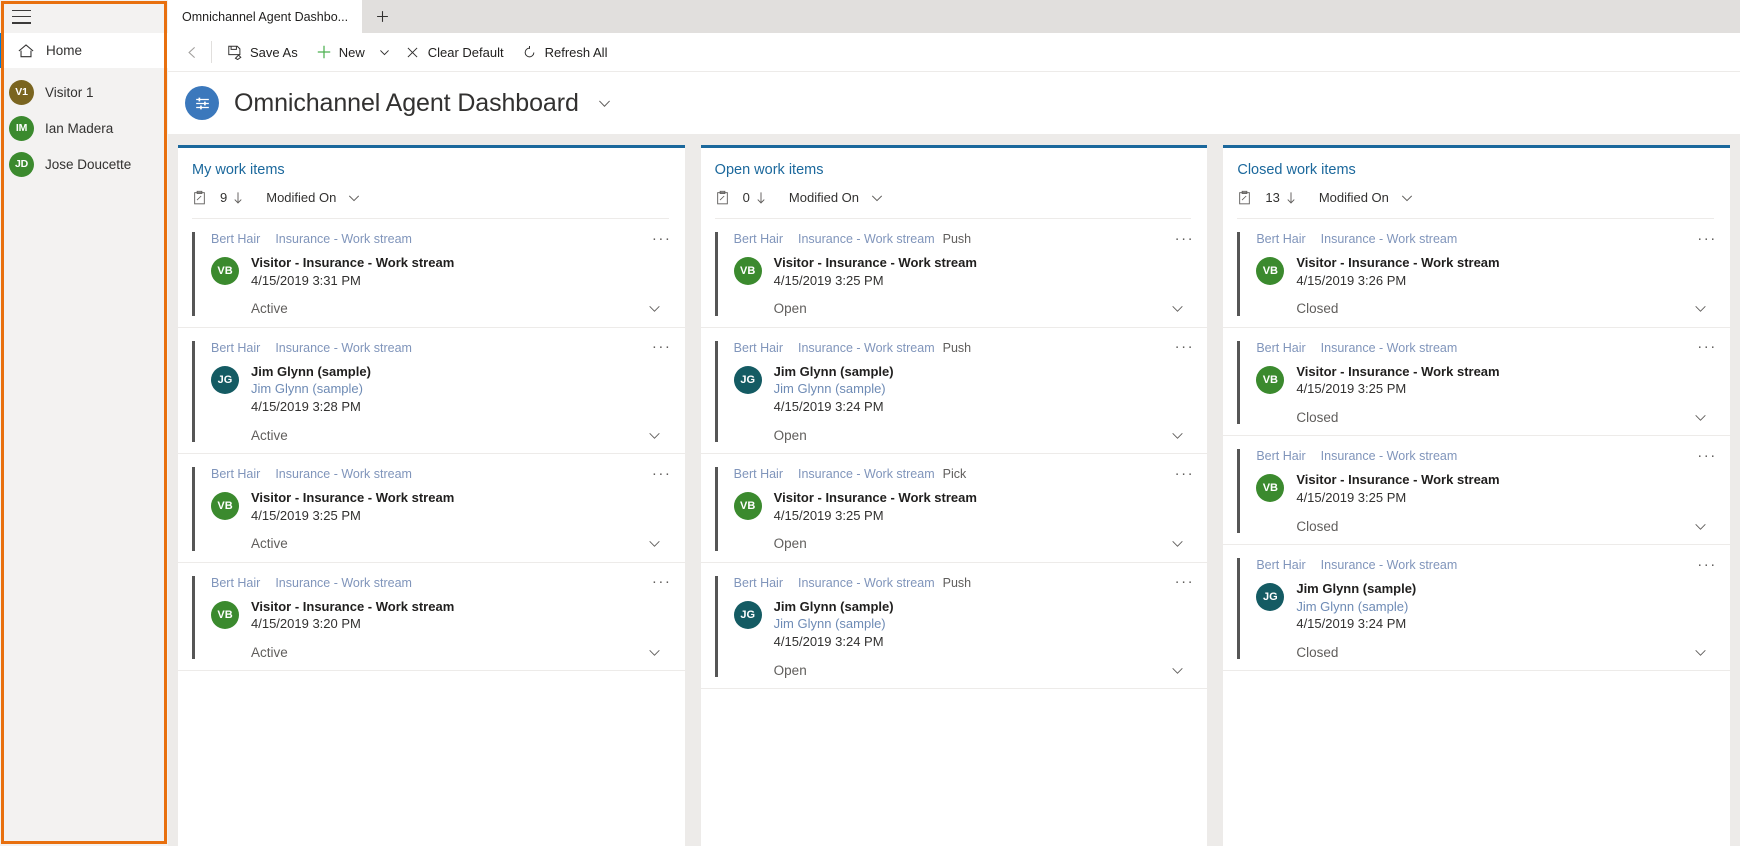  I want to click on new-tab-button, so click(382, 16).